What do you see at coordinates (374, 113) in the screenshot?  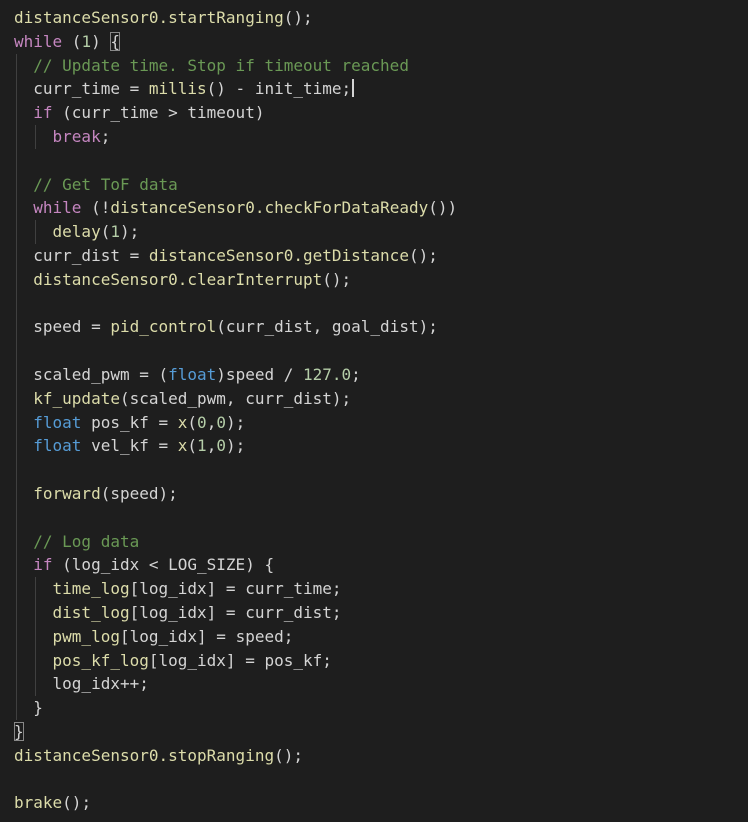 I see `code-line: if (curr_time > timeout)` at bounding box center [374, 113].